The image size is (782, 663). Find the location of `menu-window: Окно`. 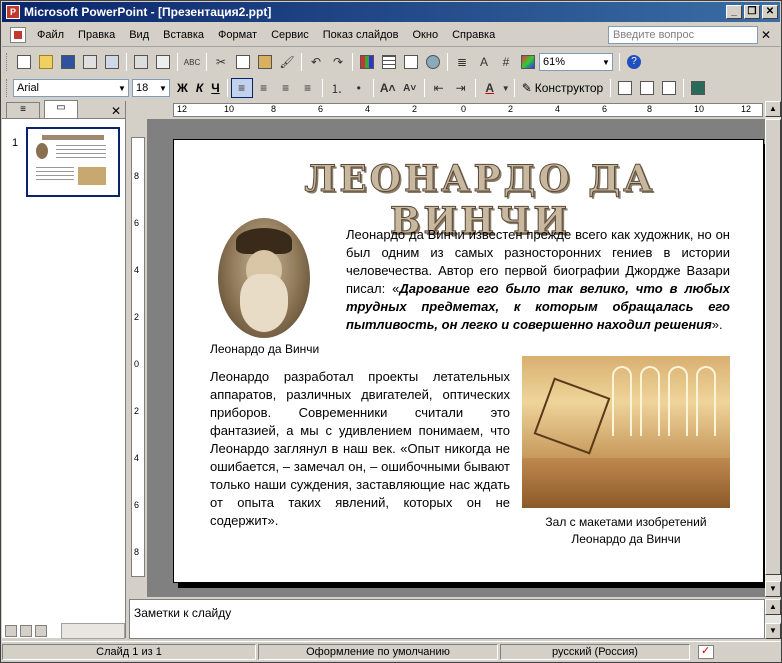

menu-window: Окно is located at coordinates (426, 35).